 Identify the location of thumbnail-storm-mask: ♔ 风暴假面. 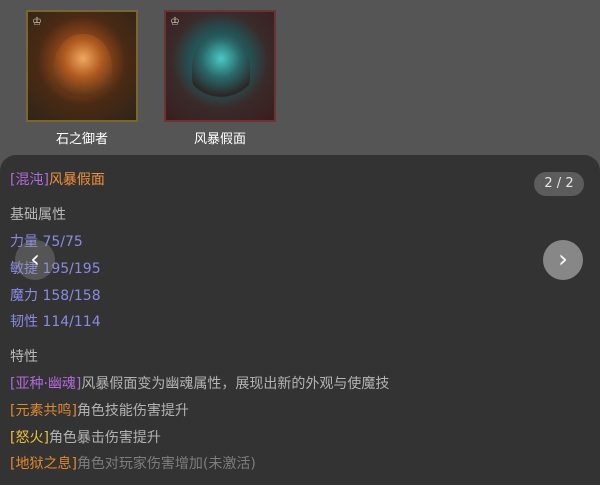
(222, 78).